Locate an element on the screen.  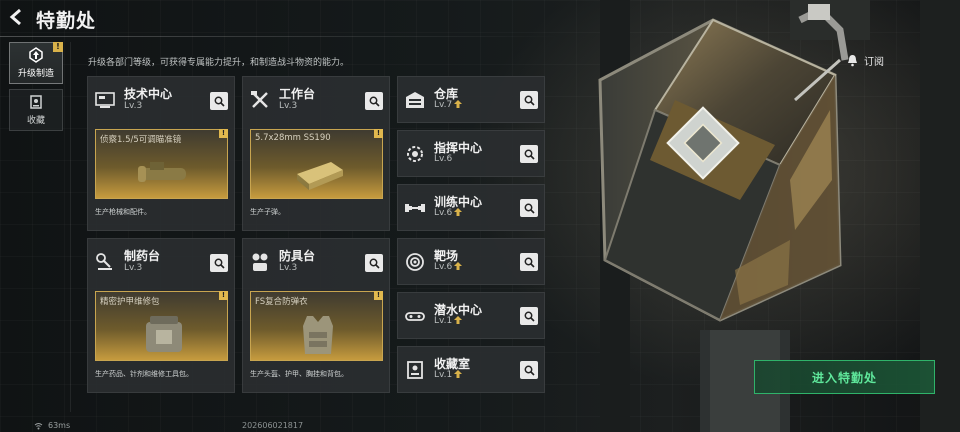
side-tab-label: 升级制造 is located at coordinates (35, 74).